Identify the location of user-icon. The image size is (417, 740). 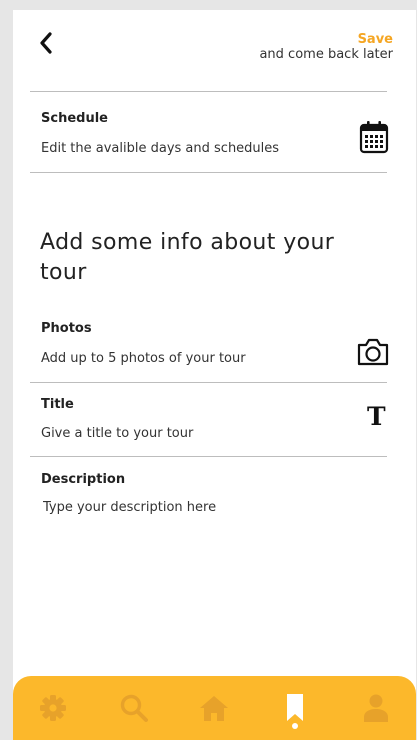
(375, 708).